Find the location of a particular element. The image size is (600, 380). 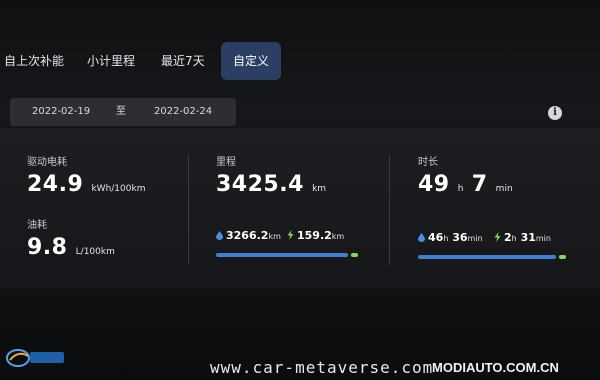

tab-custom: 自定义 is located at coordinates (251, 61).